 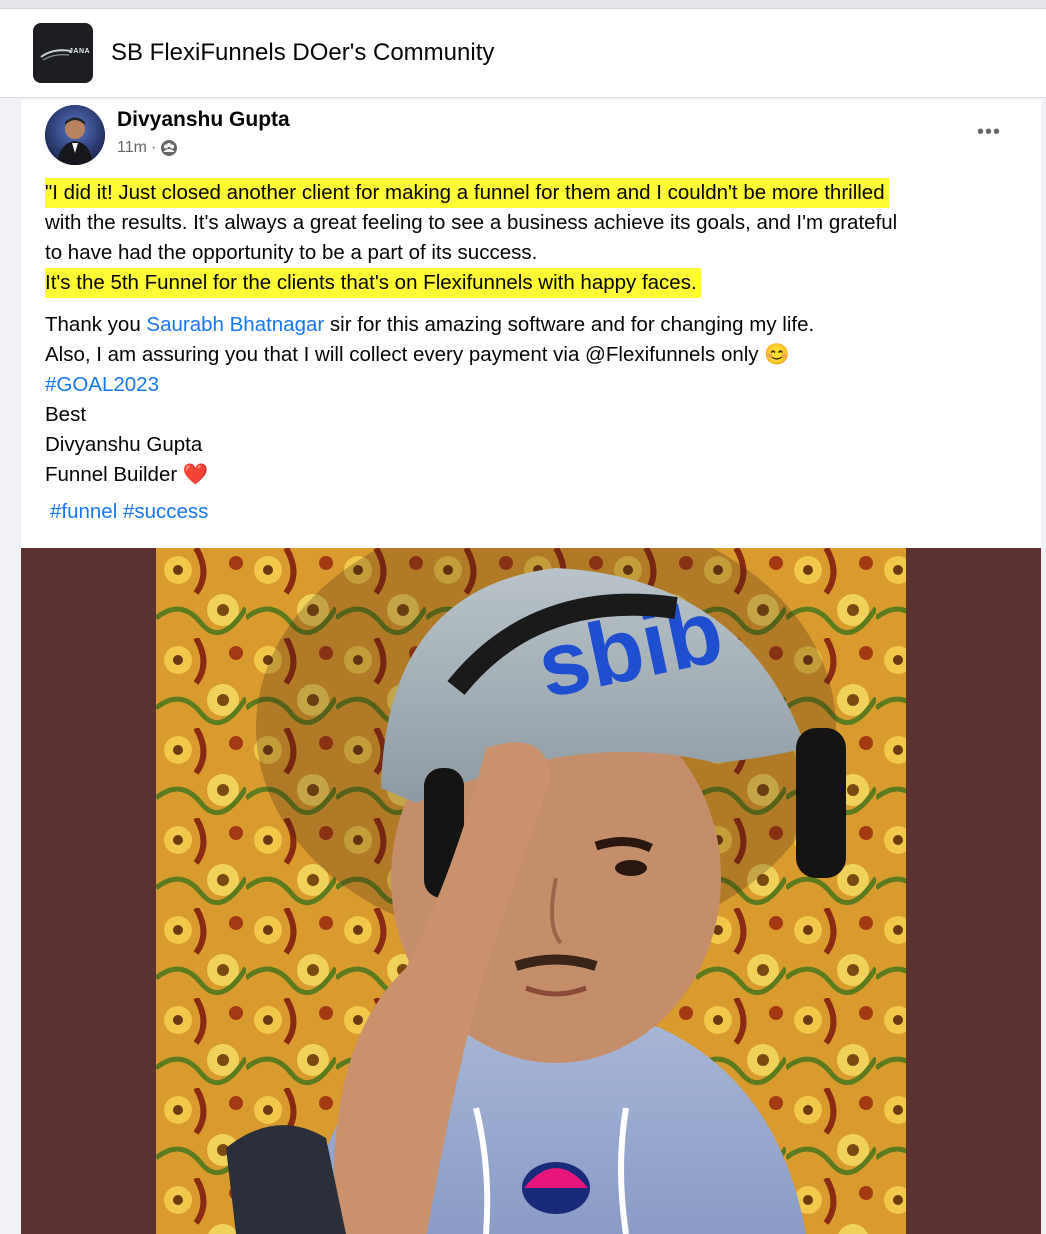 What do you see at coordinates (147, 148) in the screenshot?
I see `post-meta: 11m ·` at bounding box center [147, 148].